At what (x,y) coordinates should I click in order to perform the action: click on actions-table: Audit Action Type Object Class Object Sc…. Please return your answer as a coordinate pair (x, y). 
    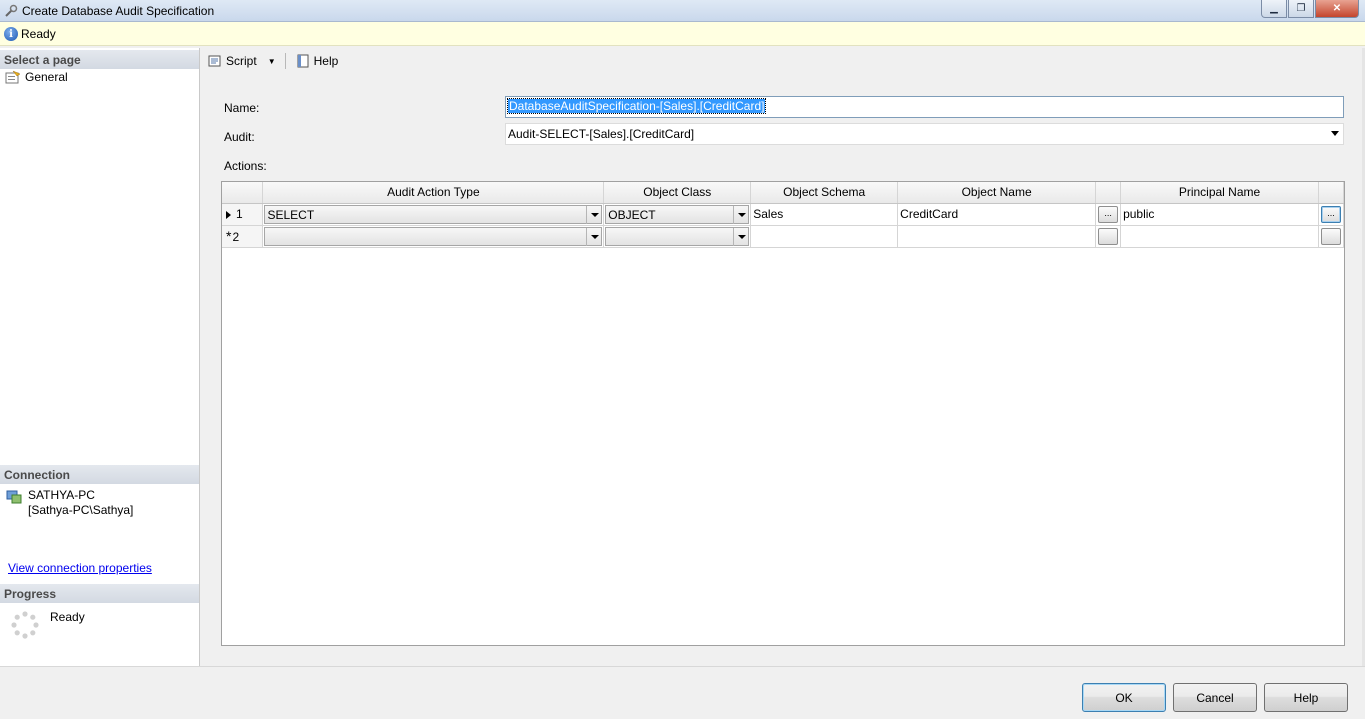
    Looking at the image, I should click on (783, 215).